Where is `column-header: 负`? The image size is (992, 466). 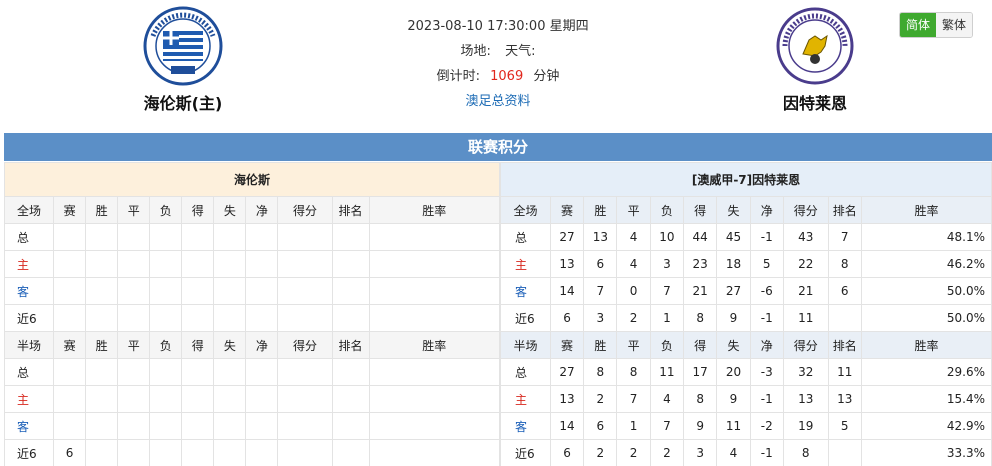 column-header: 负 is located at coordinates (166, 210).